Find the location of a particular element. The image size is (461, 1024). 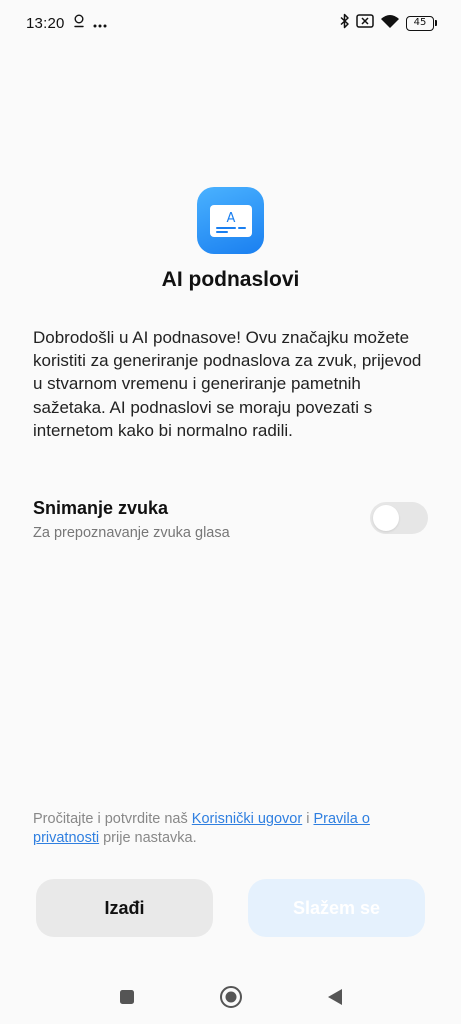

audio-recording-toggle is located at coordinates (399, 518).